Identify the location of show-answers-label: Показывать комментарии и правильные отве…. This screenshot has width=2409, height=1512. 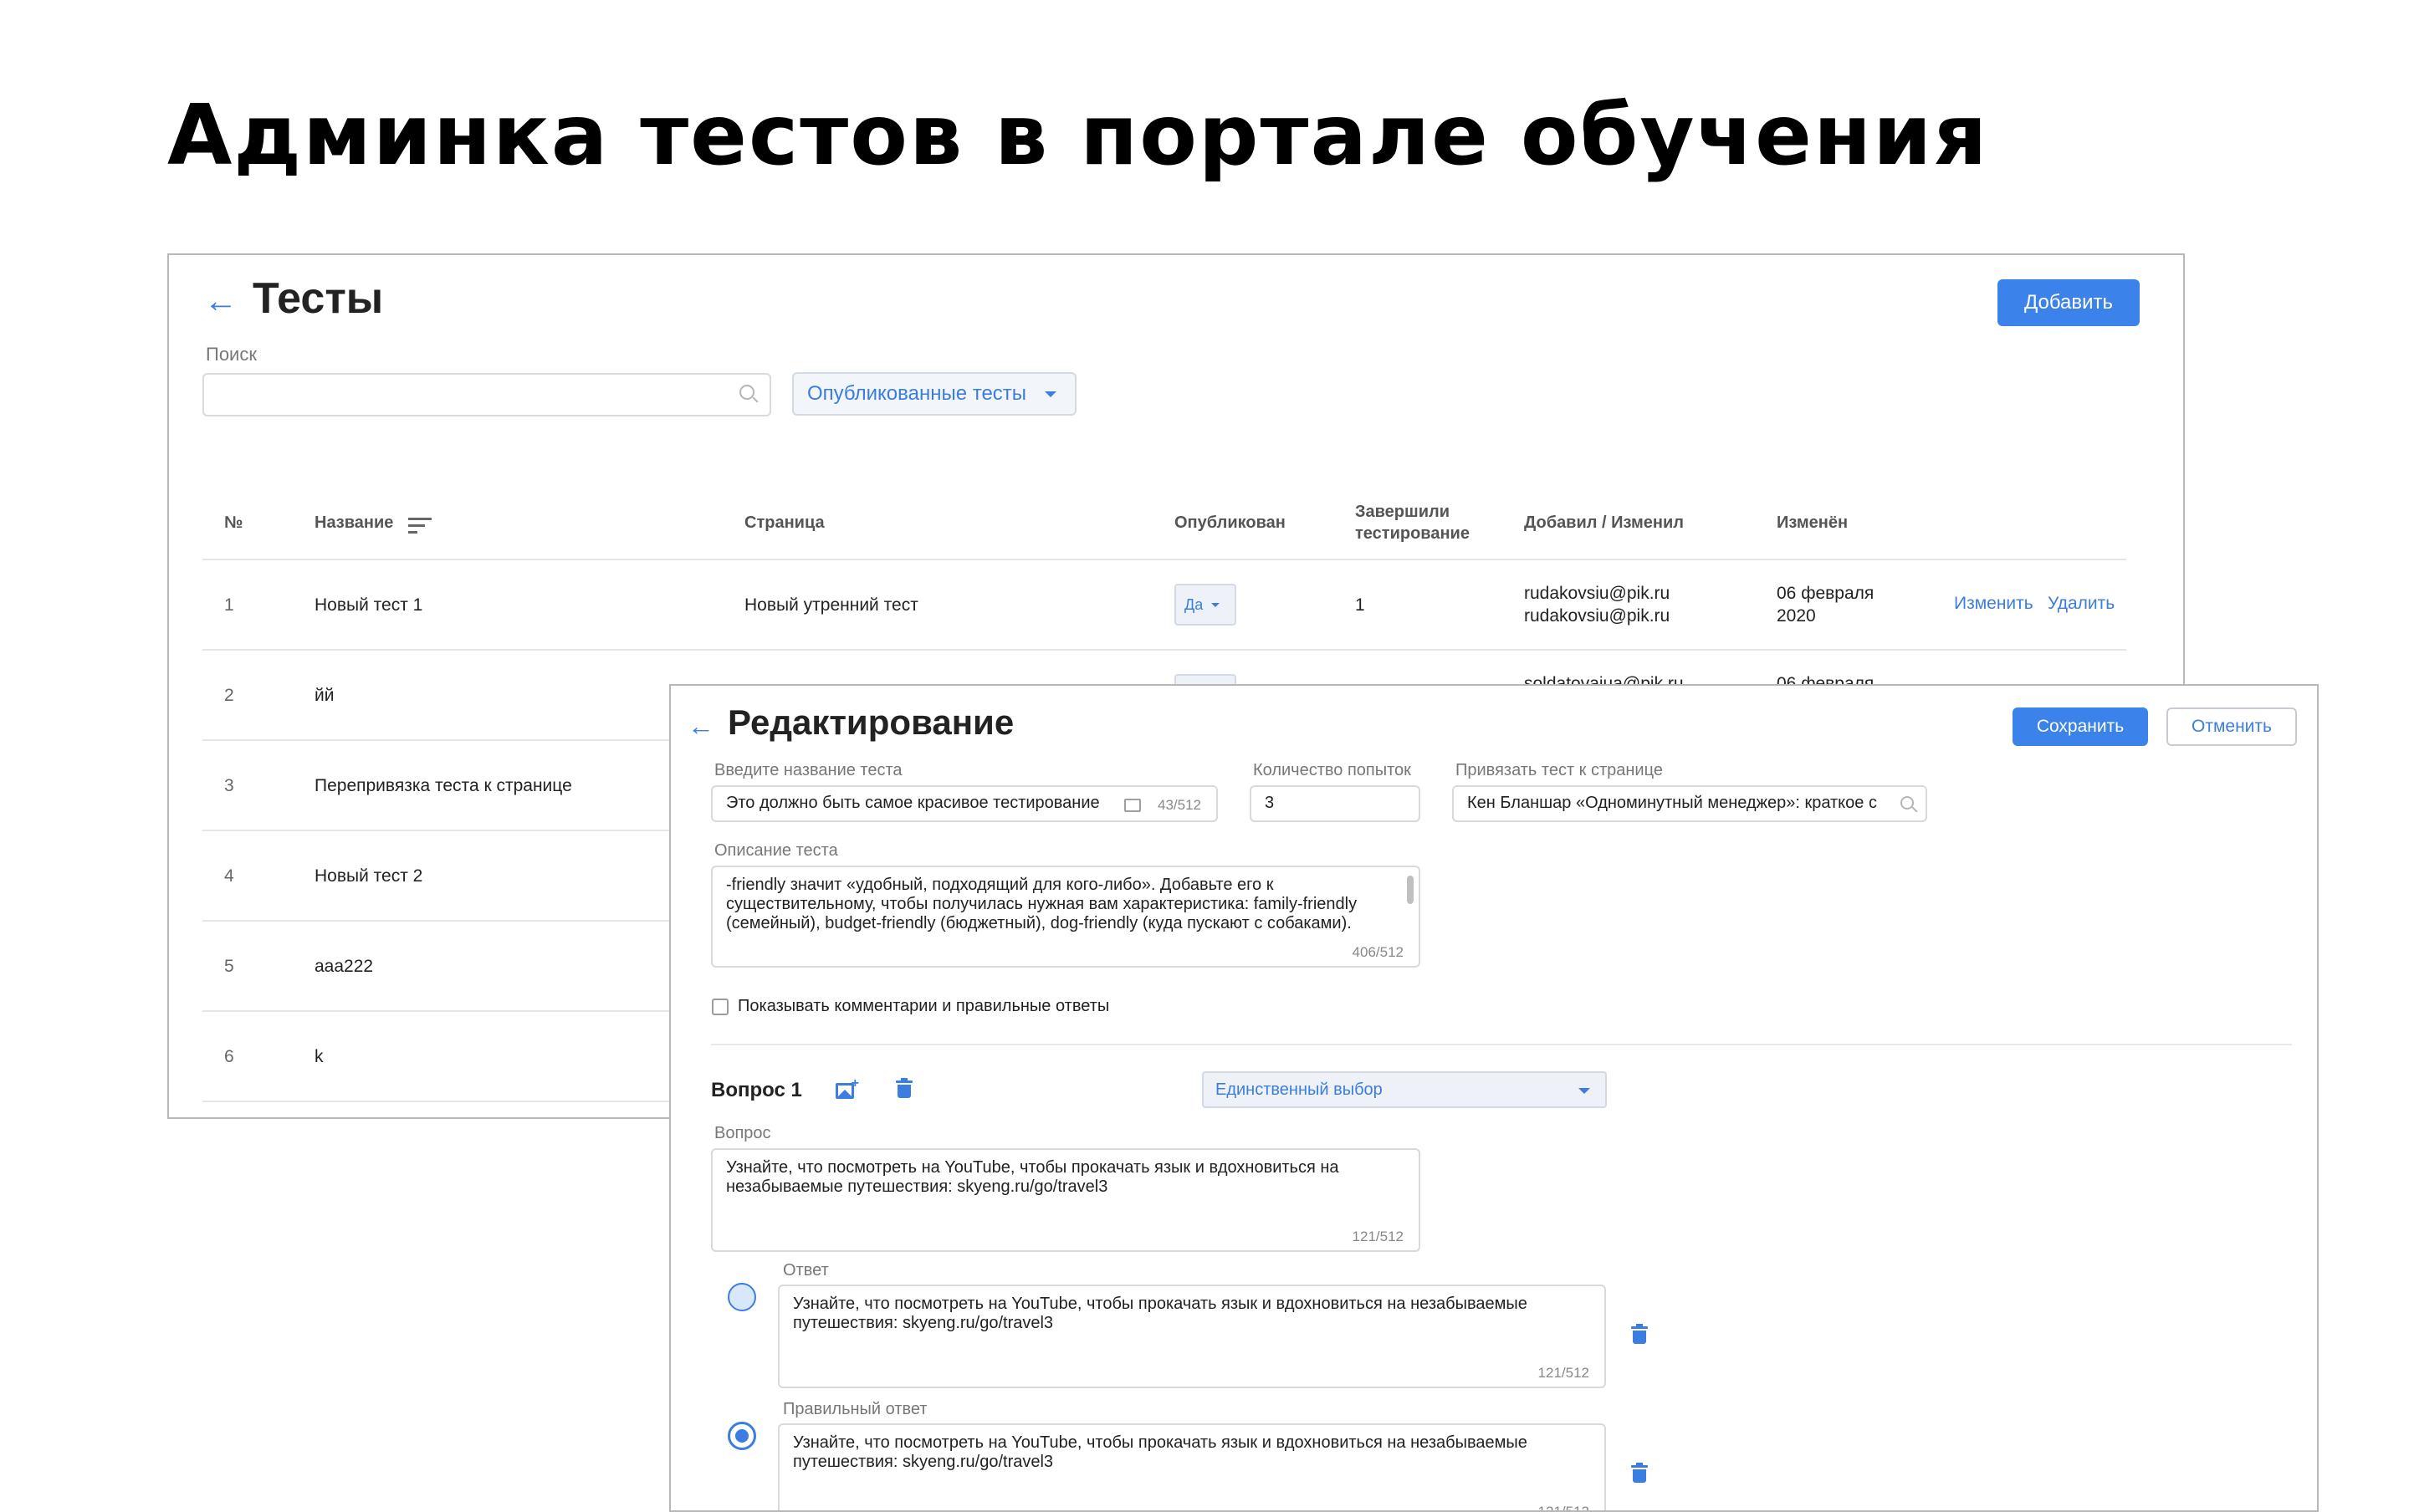
(924, 1006).